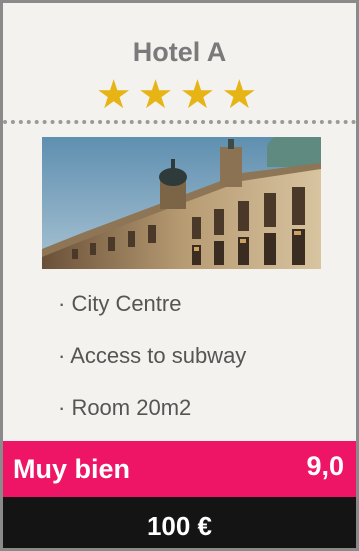 The height and width of the screenshot is (551, 359). What do you see at coordinates (179, 95) in the screenshot?
I see `star-rating: ★★★★` at bounding box center [179, 95].